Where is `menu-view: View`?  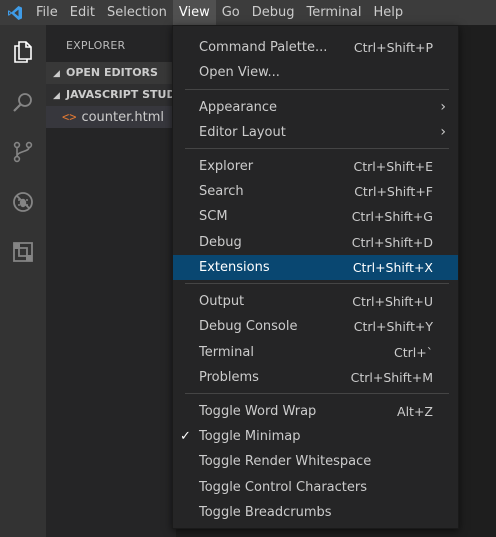 menu-view: View is located at coordinates (194, 12).